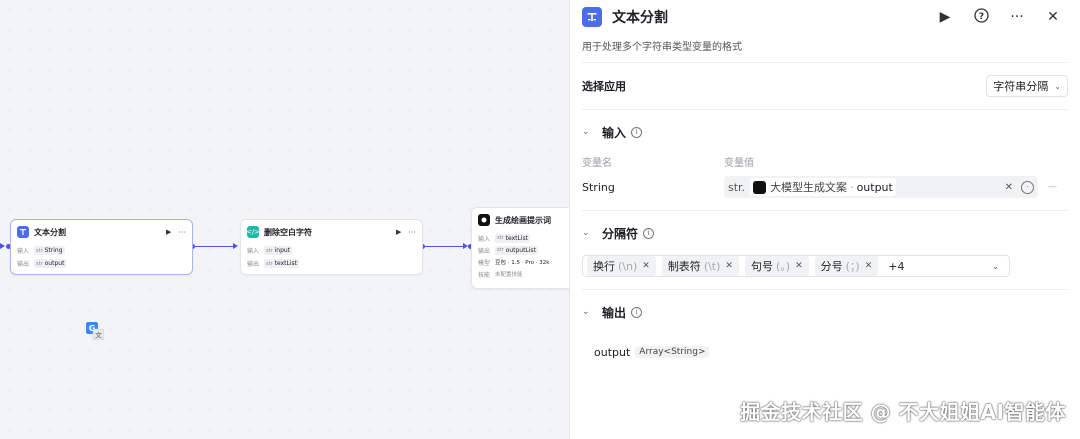 This screenshot has width=1080, height=439. What do you see at coordinates (288, 232) in the screenshot?
I see `node-title: 删除空白字符` at bounding box center [288, 232].